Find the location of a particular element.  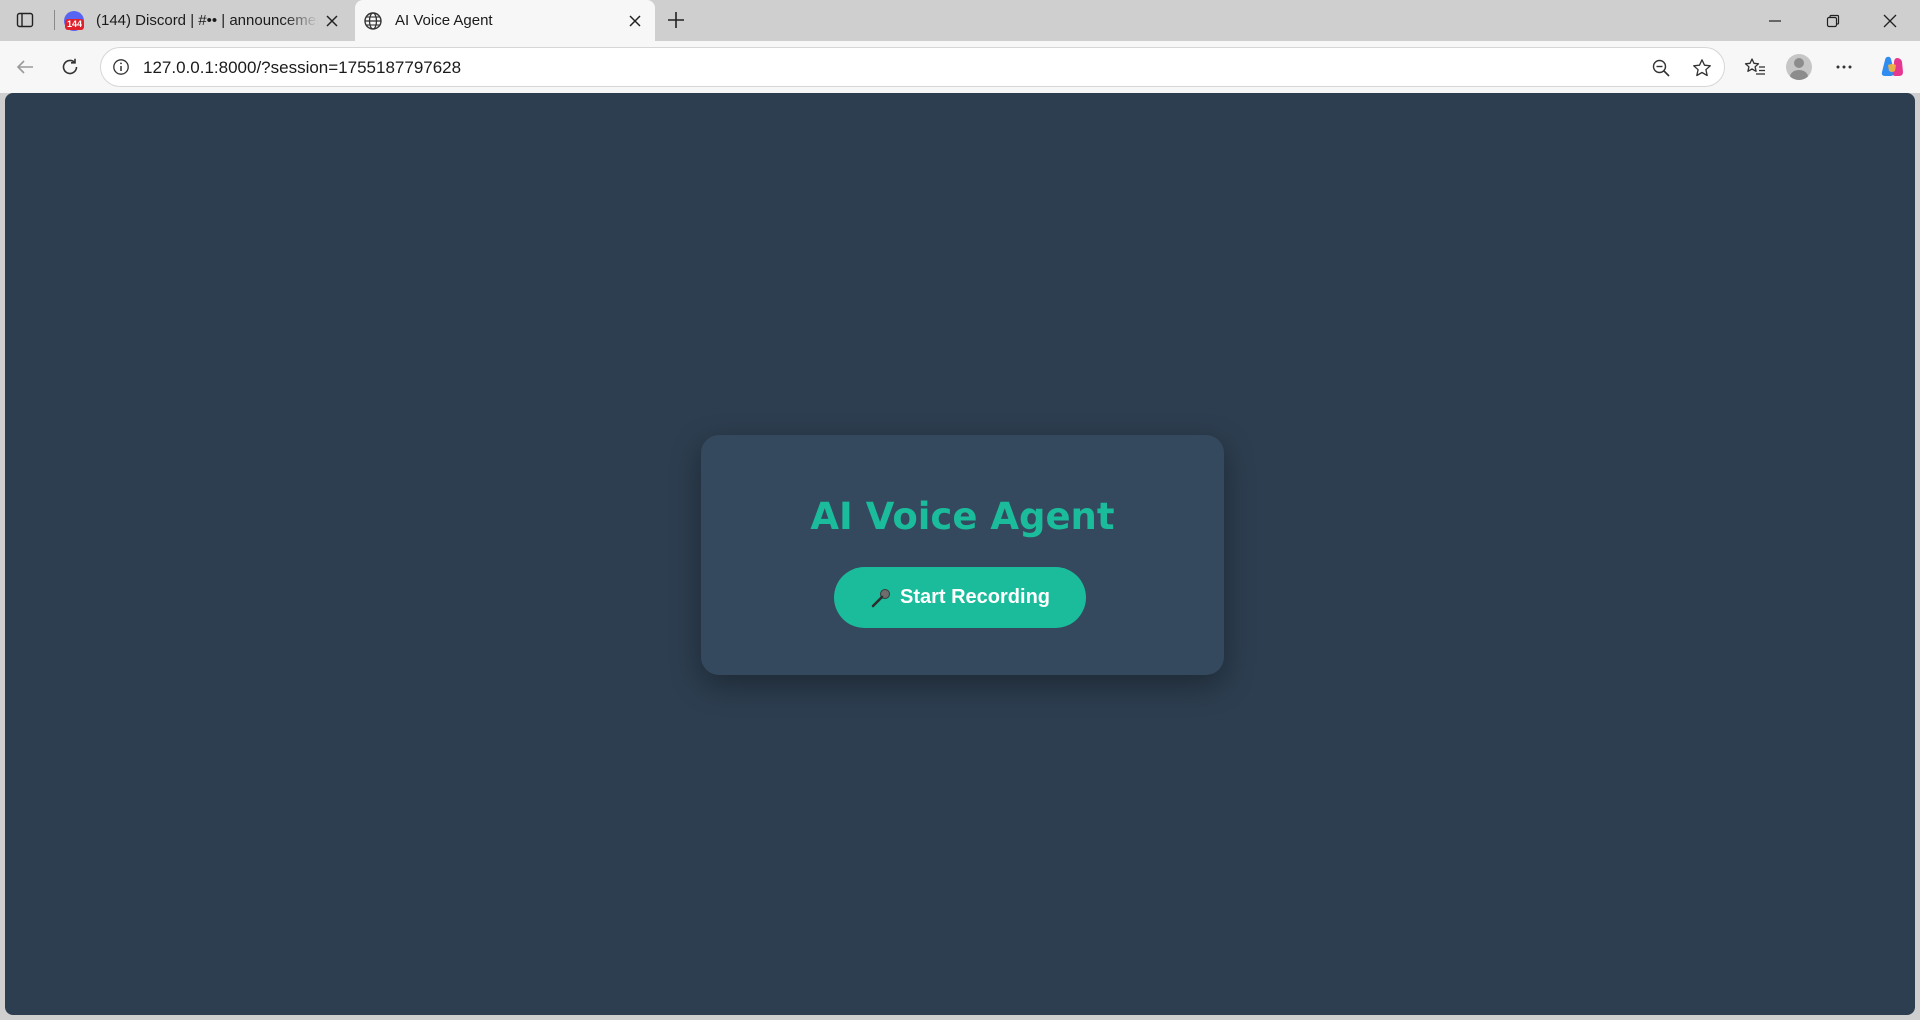

back-arrow-icon is located at coordinates (24, 67).